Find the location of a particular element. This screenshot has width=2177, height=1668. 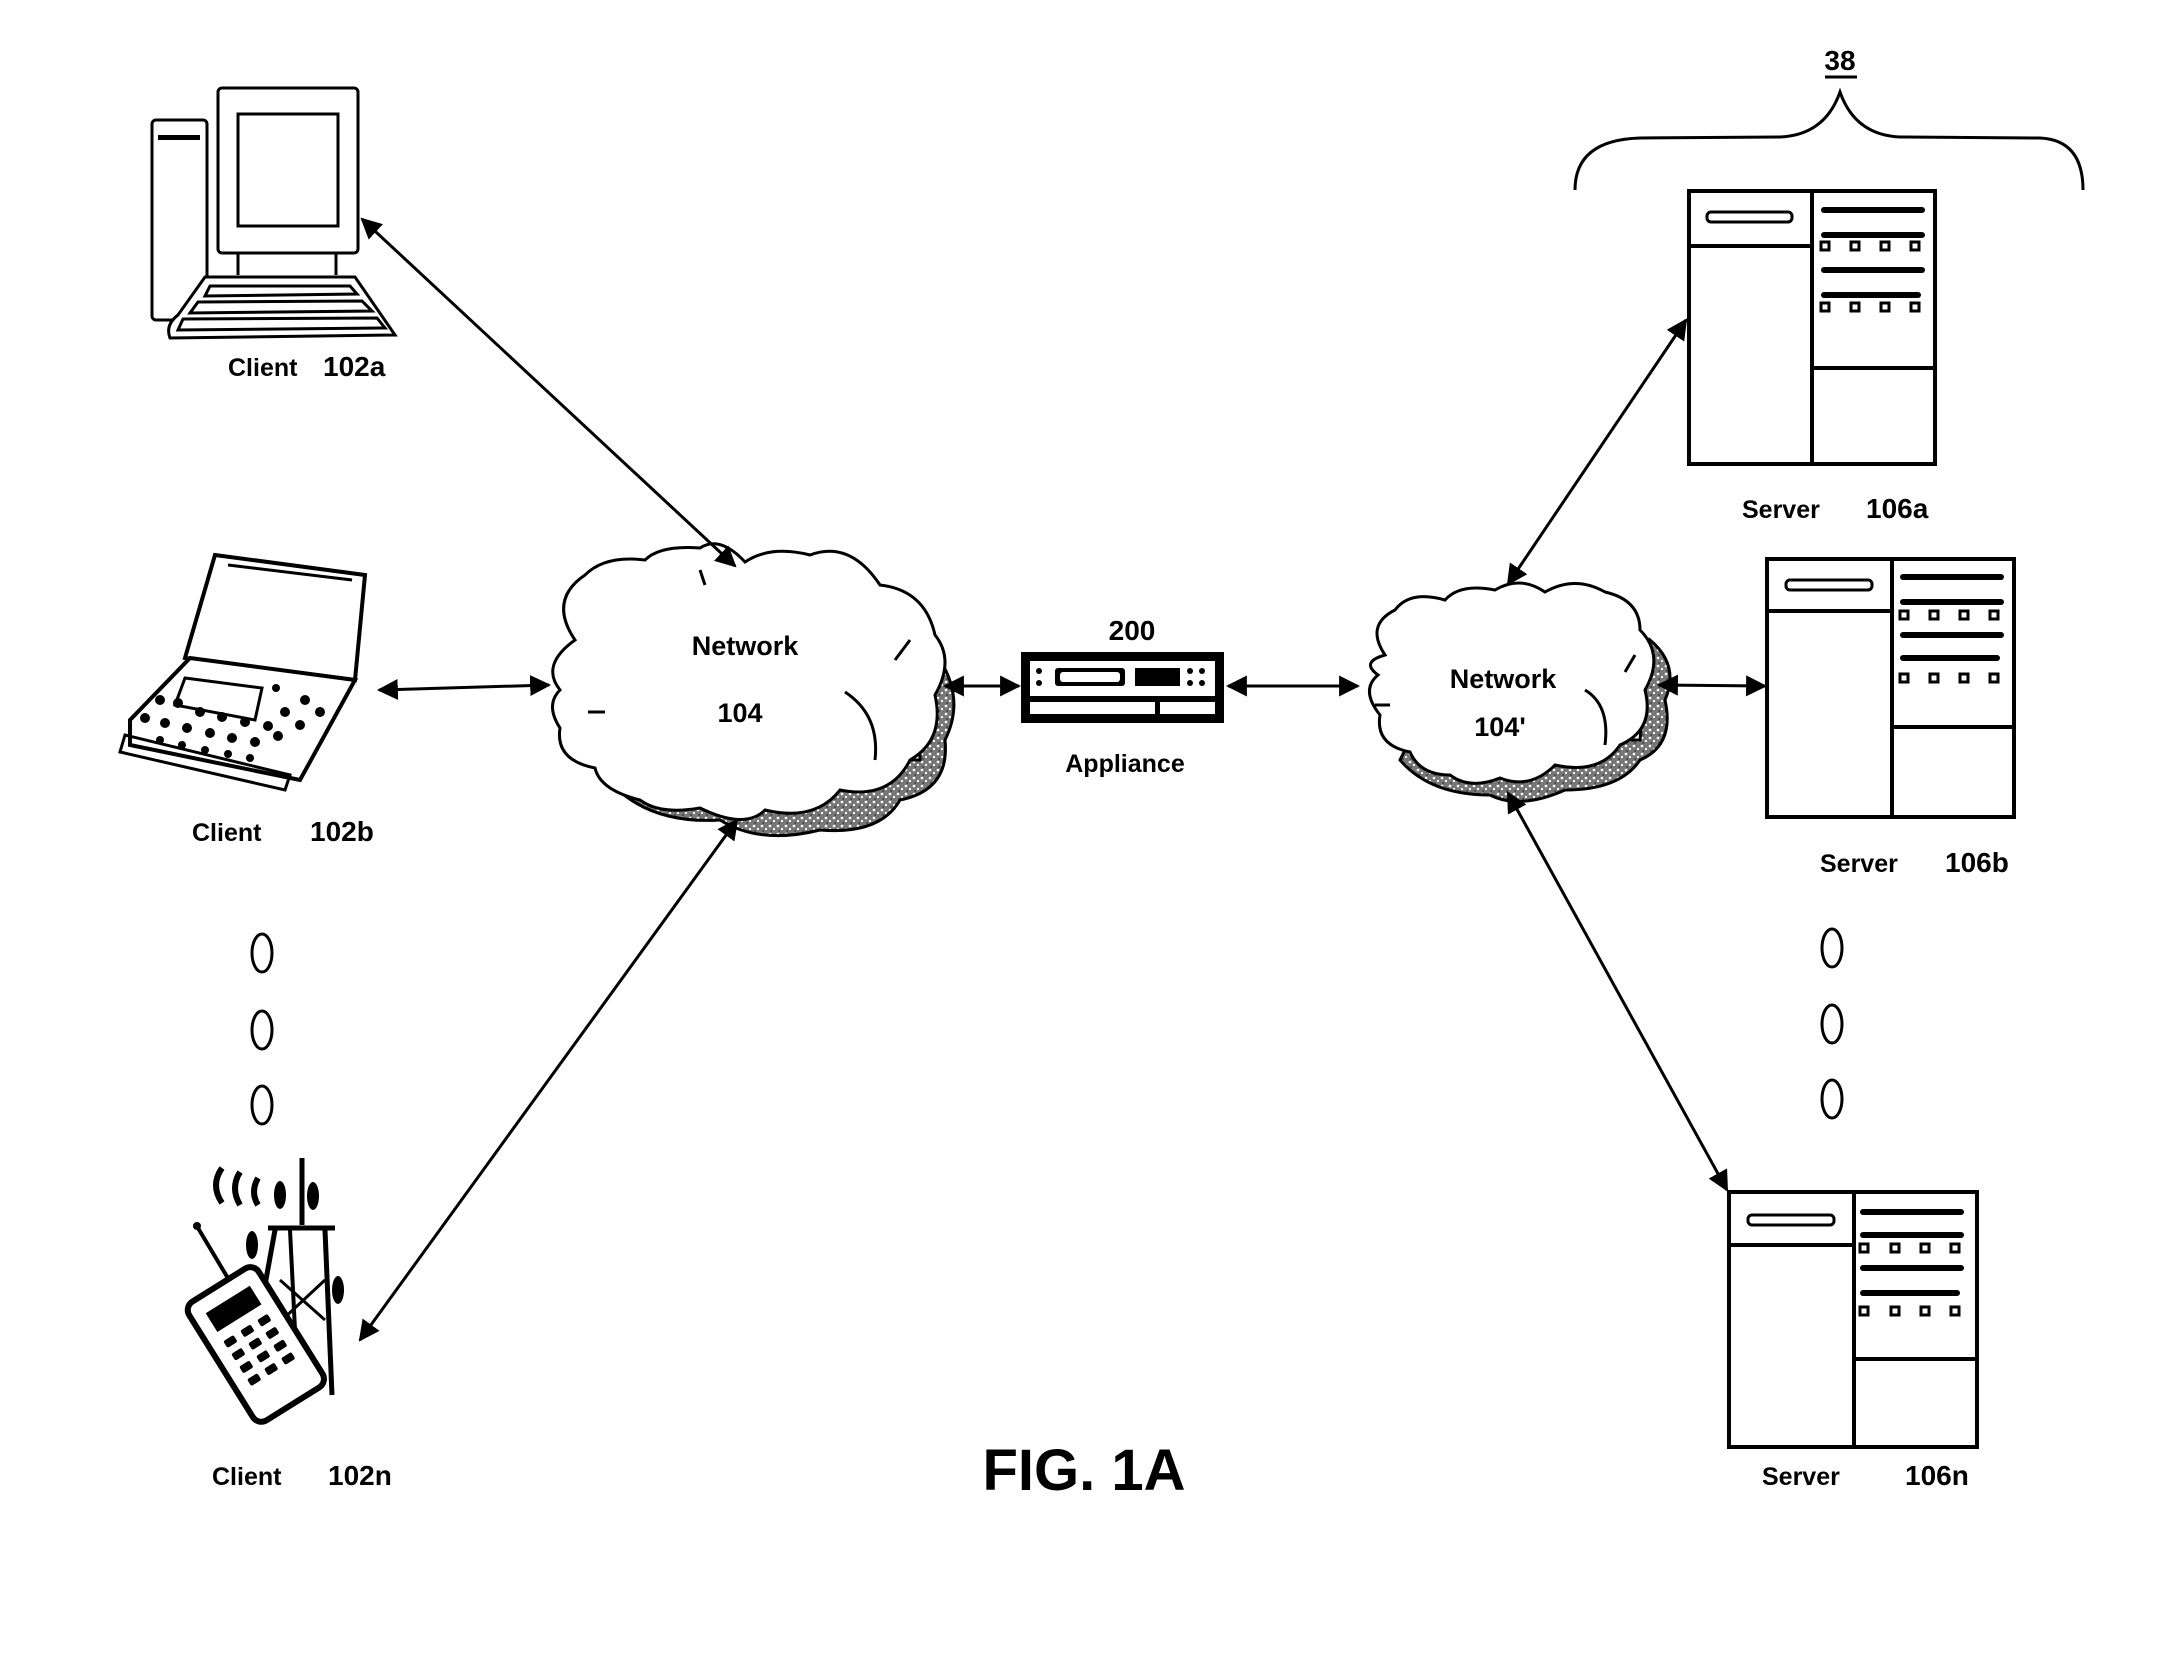

server-106n-ref: 106n is located at coordinates (1937, 1475).